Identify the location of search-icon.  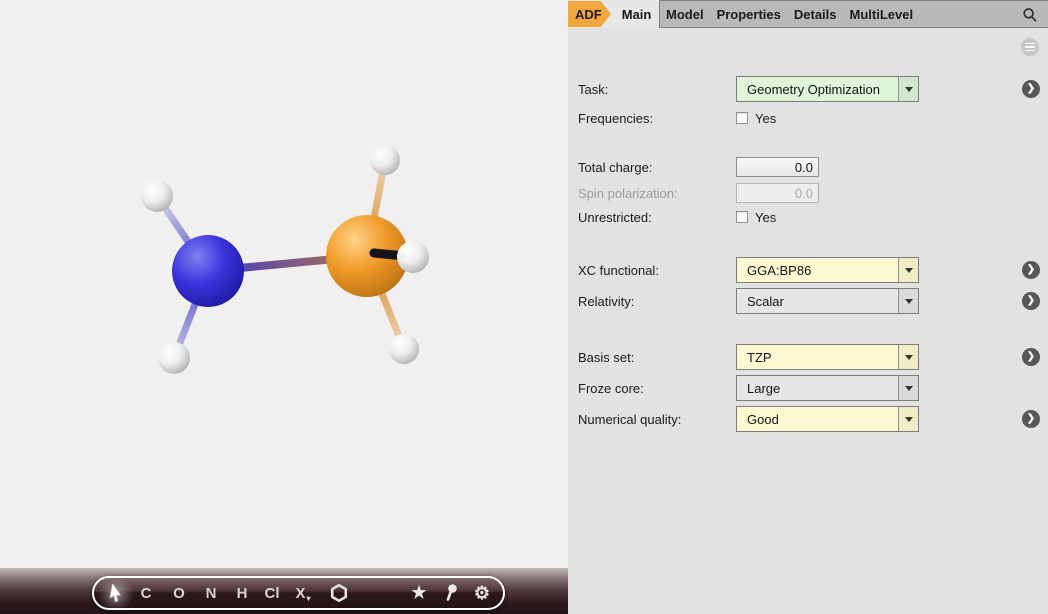
(1030, 15).